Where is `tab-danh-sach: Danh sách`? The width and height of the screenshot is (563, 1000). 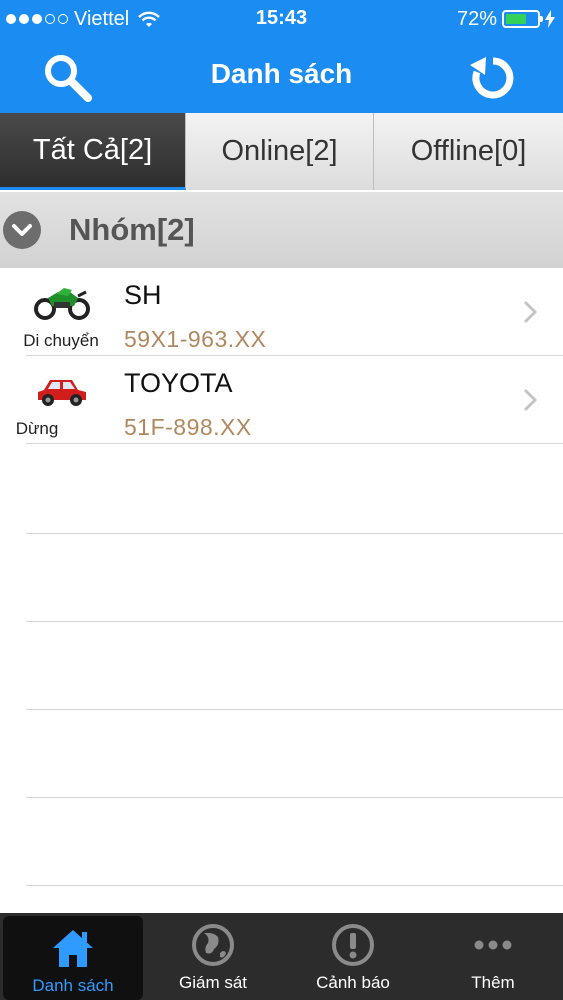
tab-danh-sach: Danh sách is located at coordinates (73, 958).